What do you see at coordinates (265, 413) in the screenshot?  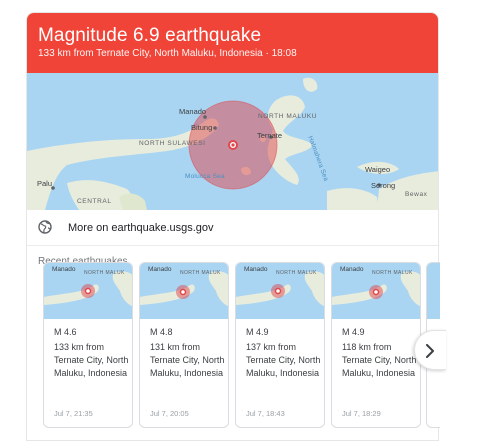 I see `earthquake-time: Jul 7, 18:43` at bounding box center [265, 413].